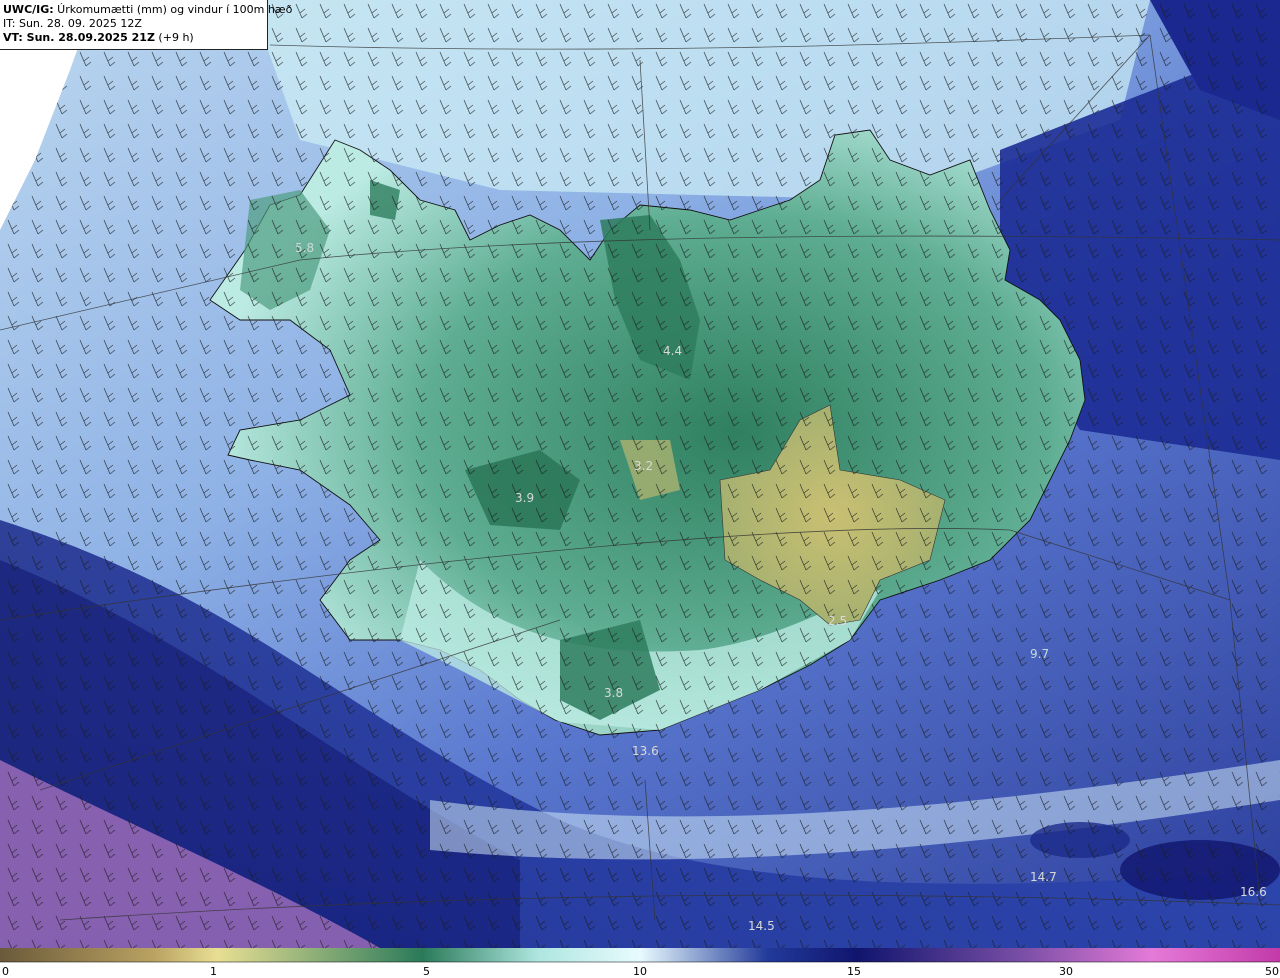 This screenshot has height=978, width=1280. What do you see at coordinates (72, 23) in the screenshot?
I see `init-time: IT: Sun. 28. 09. 2025 12Z` at bounding box center [72, 23].